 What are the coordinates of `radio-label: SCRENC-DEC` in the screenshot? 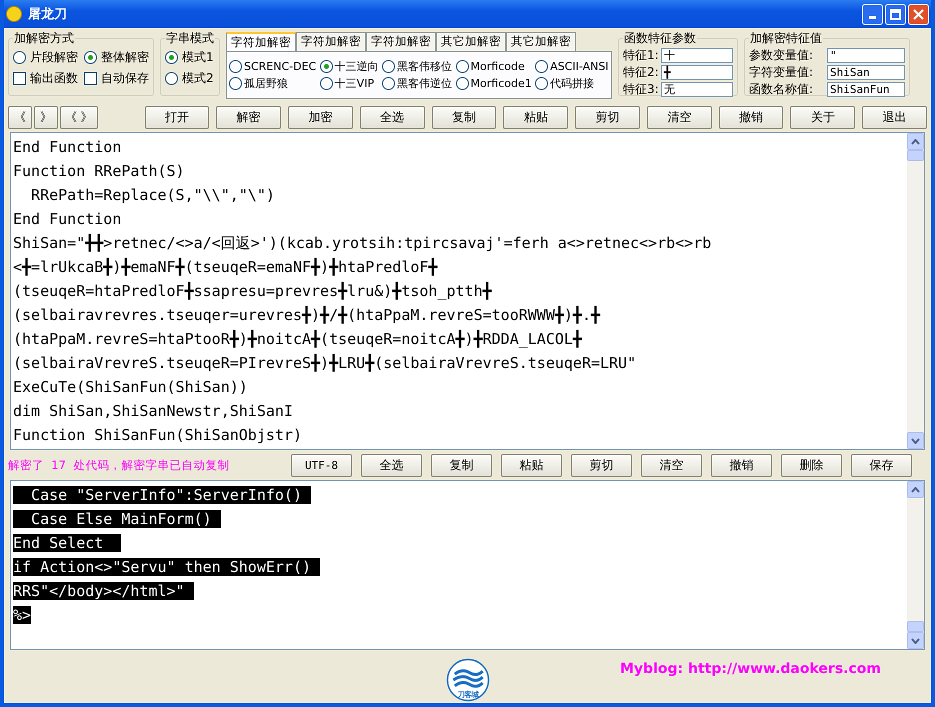 It's located at (280, 66).